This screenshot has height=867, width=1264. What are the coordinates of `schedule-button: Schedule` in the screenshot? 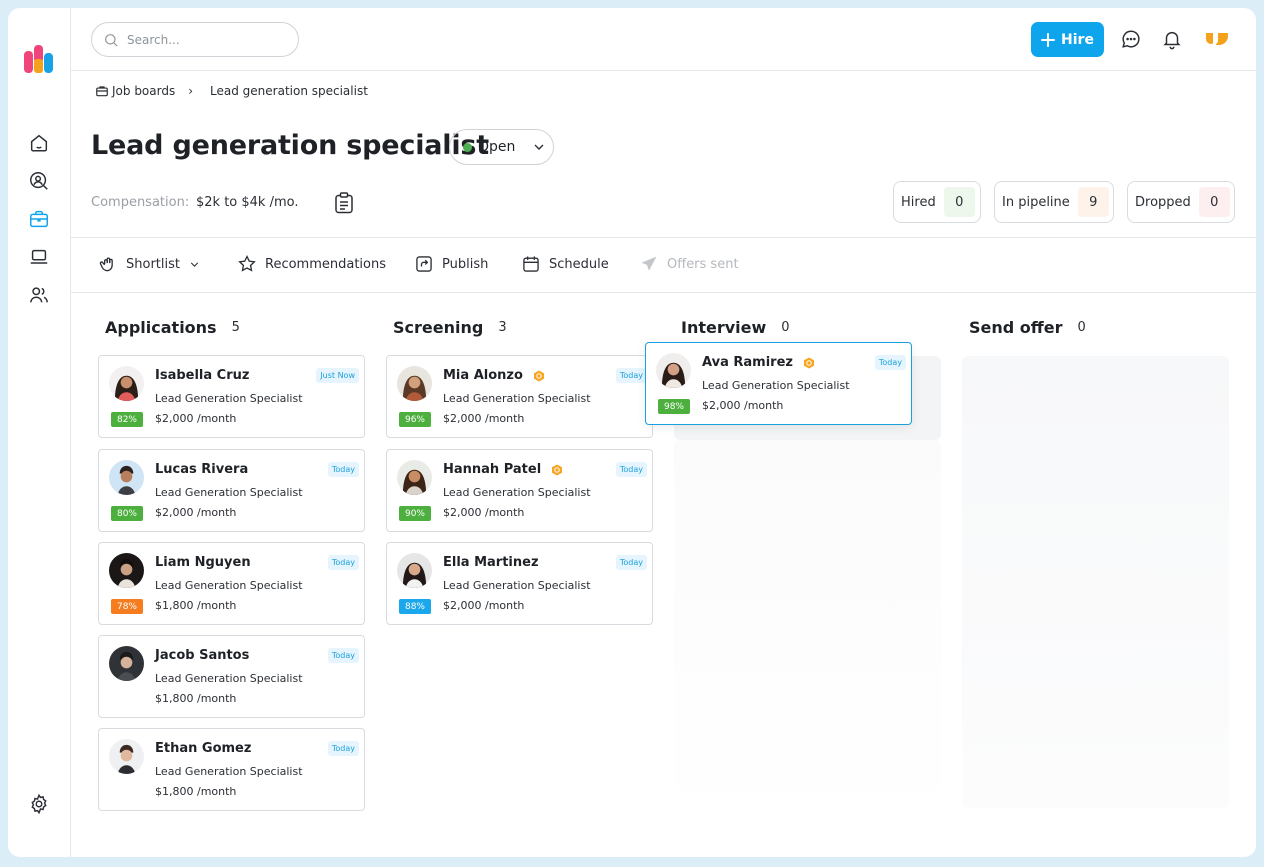 It's located at (565, 264).